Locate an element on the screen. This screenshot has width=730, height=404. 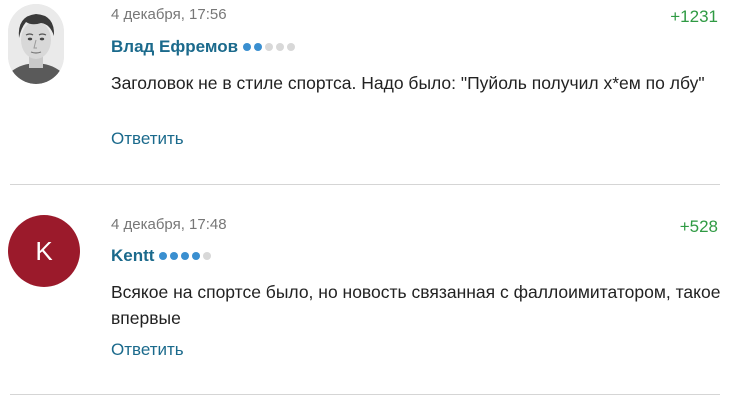
author-name: Влад Ефремов is located at coordinates (174, 47).